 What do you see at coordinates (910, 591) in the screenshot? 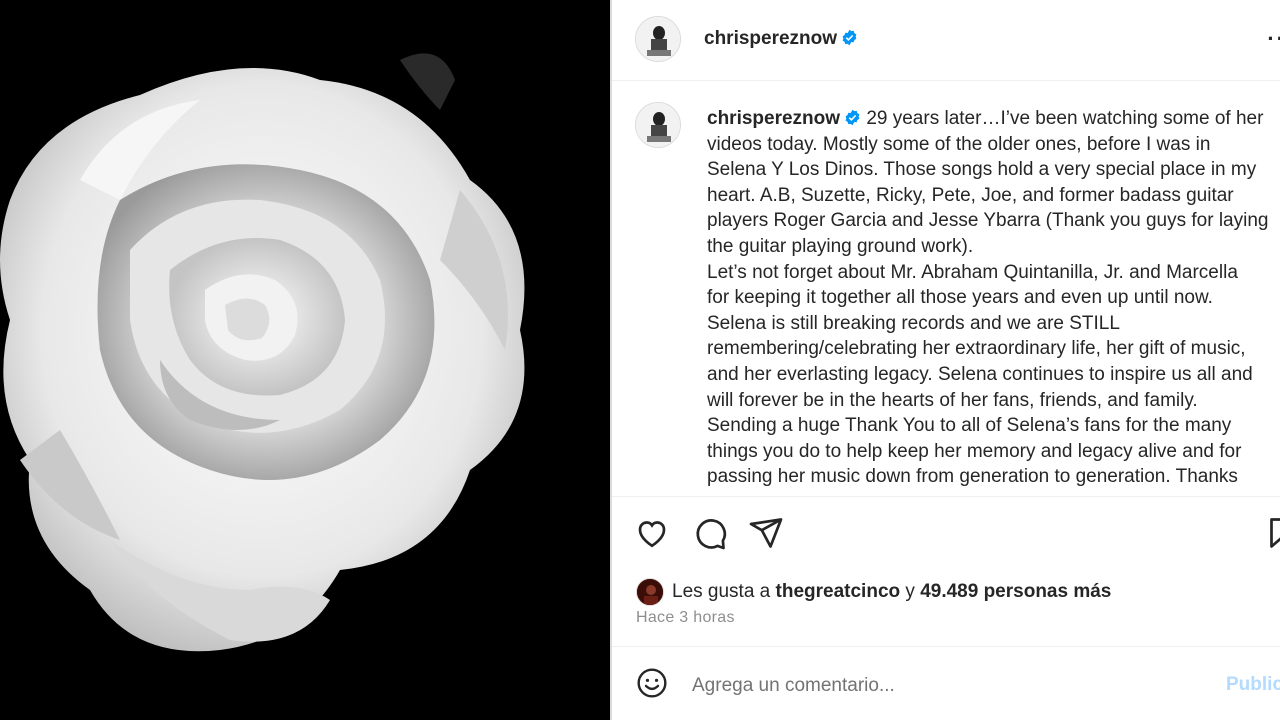
I see `likes-connector: y` at bounding box center [910, 591].